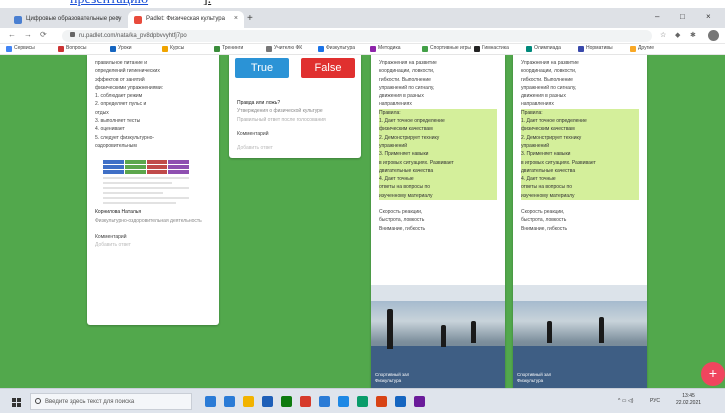 This screenshot has width=725, height=413. What do you see at coordinates (688, 400) in the screenshot?
I see `clock: 13:45 22.02.2021` at bounding box center [688, 400].